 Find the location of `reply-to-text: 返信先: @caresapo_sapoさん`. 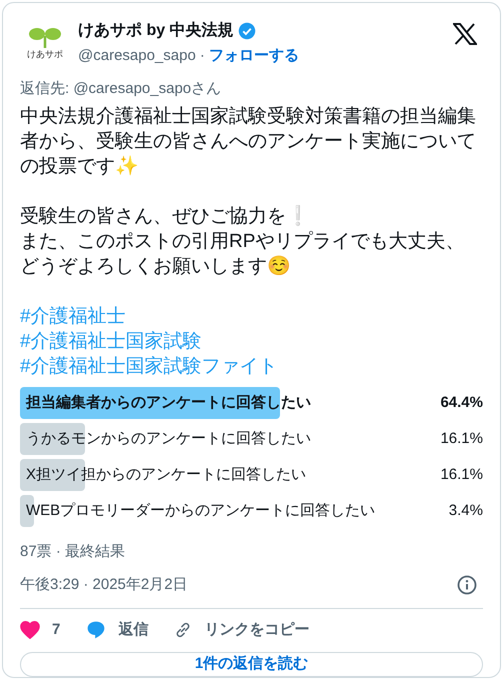

reply-to-text: 返信先: @caresapo_sapoさん is located at coordinates (121, 88).